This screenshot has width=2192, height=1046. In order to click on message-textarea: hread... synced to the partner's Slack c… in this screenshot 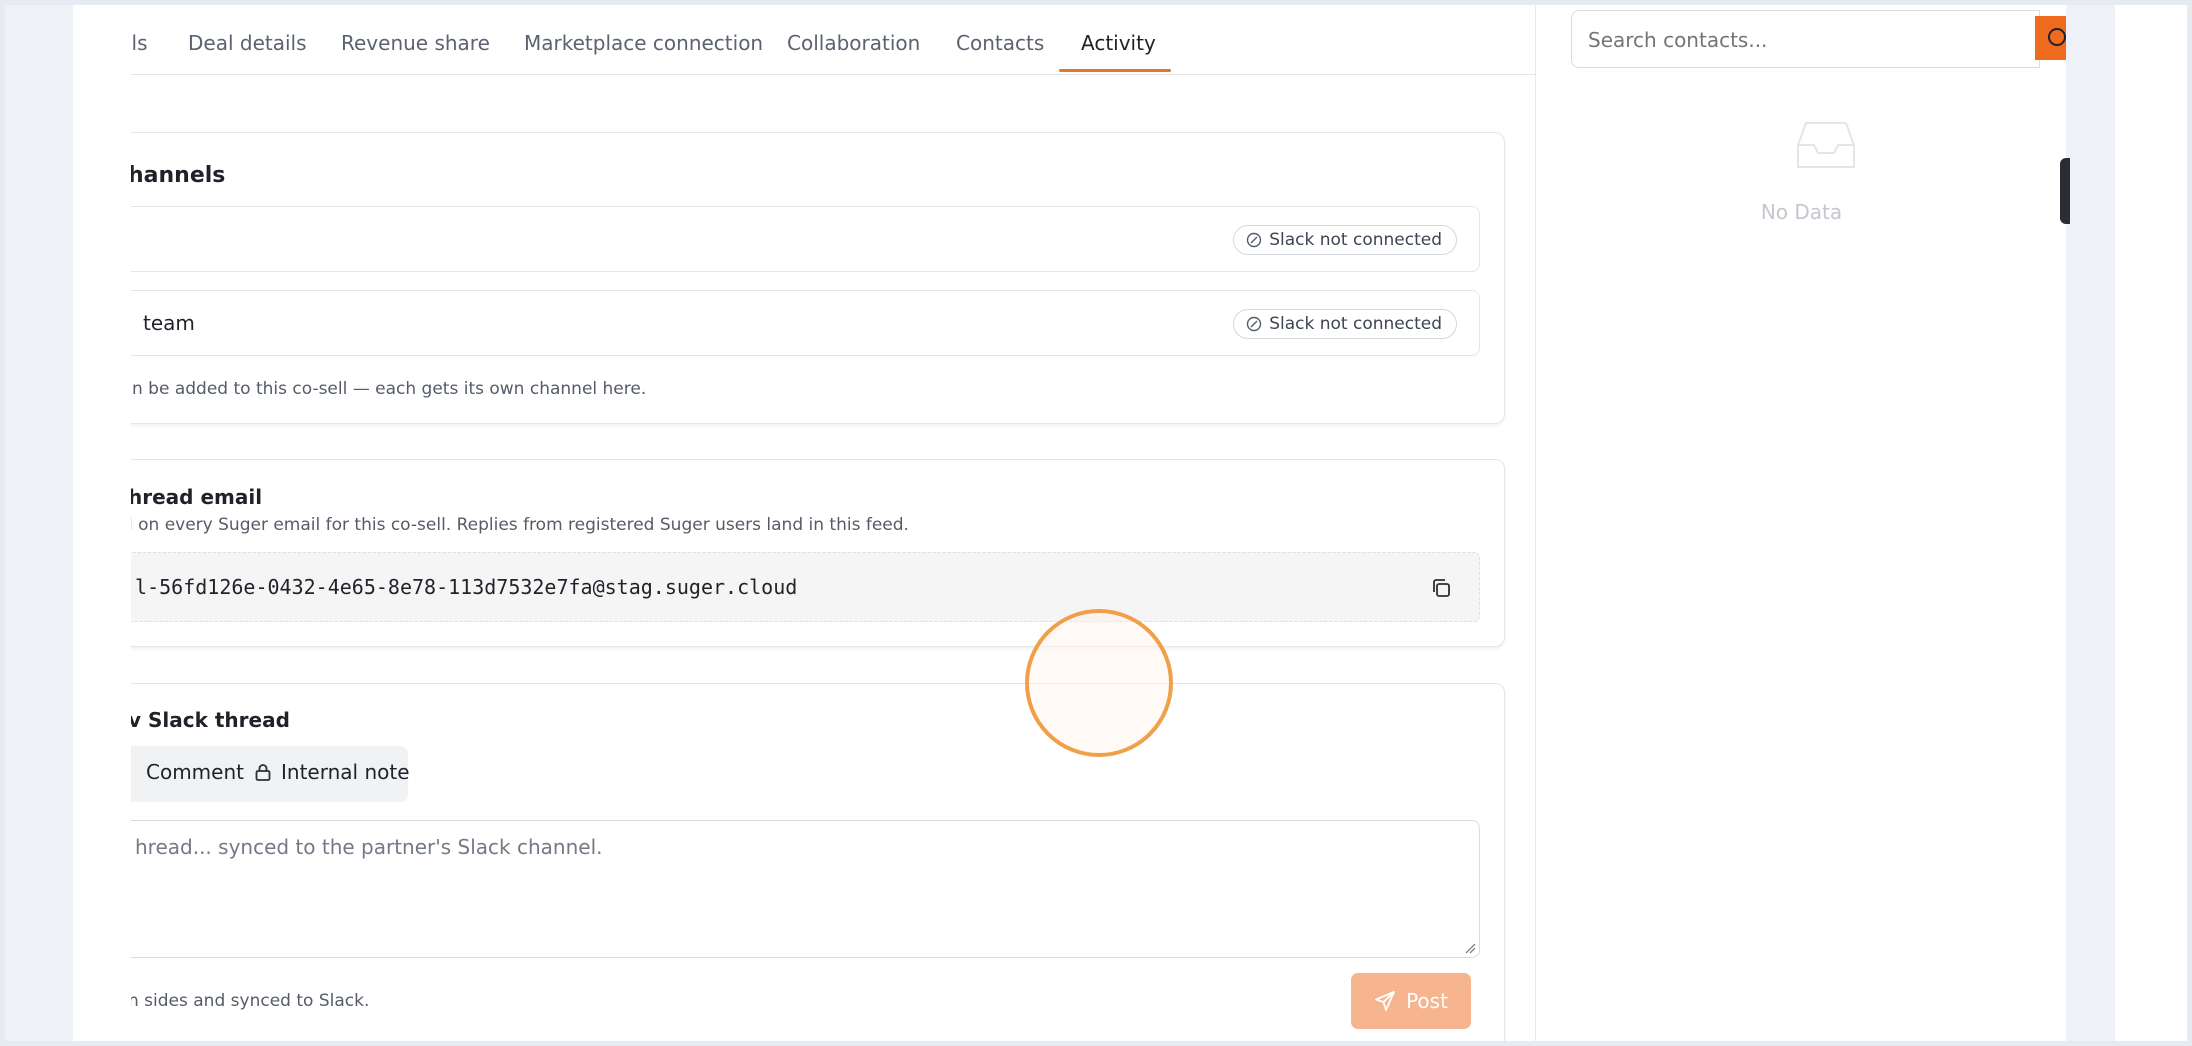, I will do `click(805, 889)`.